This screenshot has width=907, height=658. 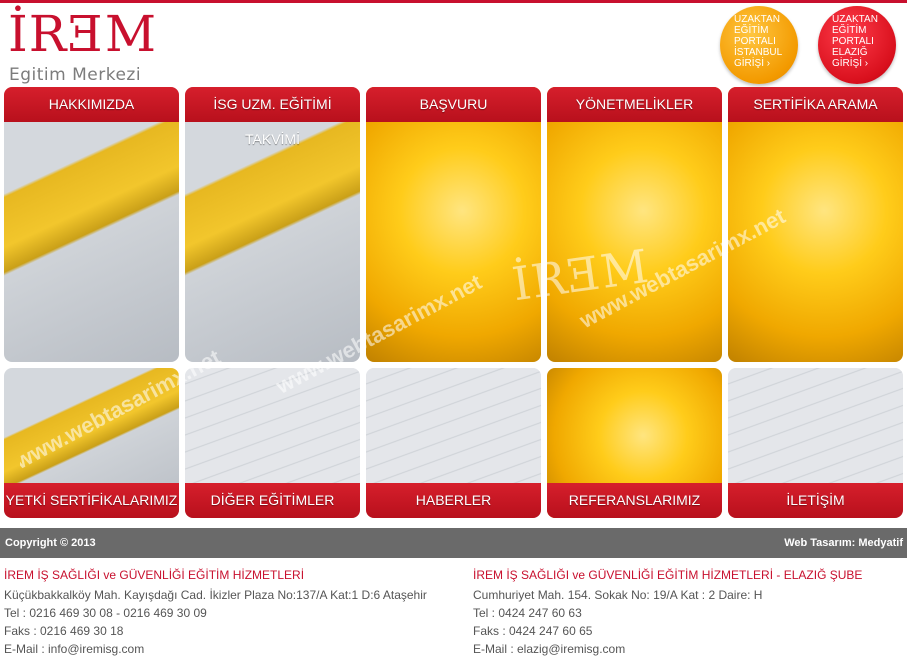 What do you see at coordinates (815, 500) in the screenshot?
I see `tile-label: İLETİŞİM` at bounding box center [815, 500].